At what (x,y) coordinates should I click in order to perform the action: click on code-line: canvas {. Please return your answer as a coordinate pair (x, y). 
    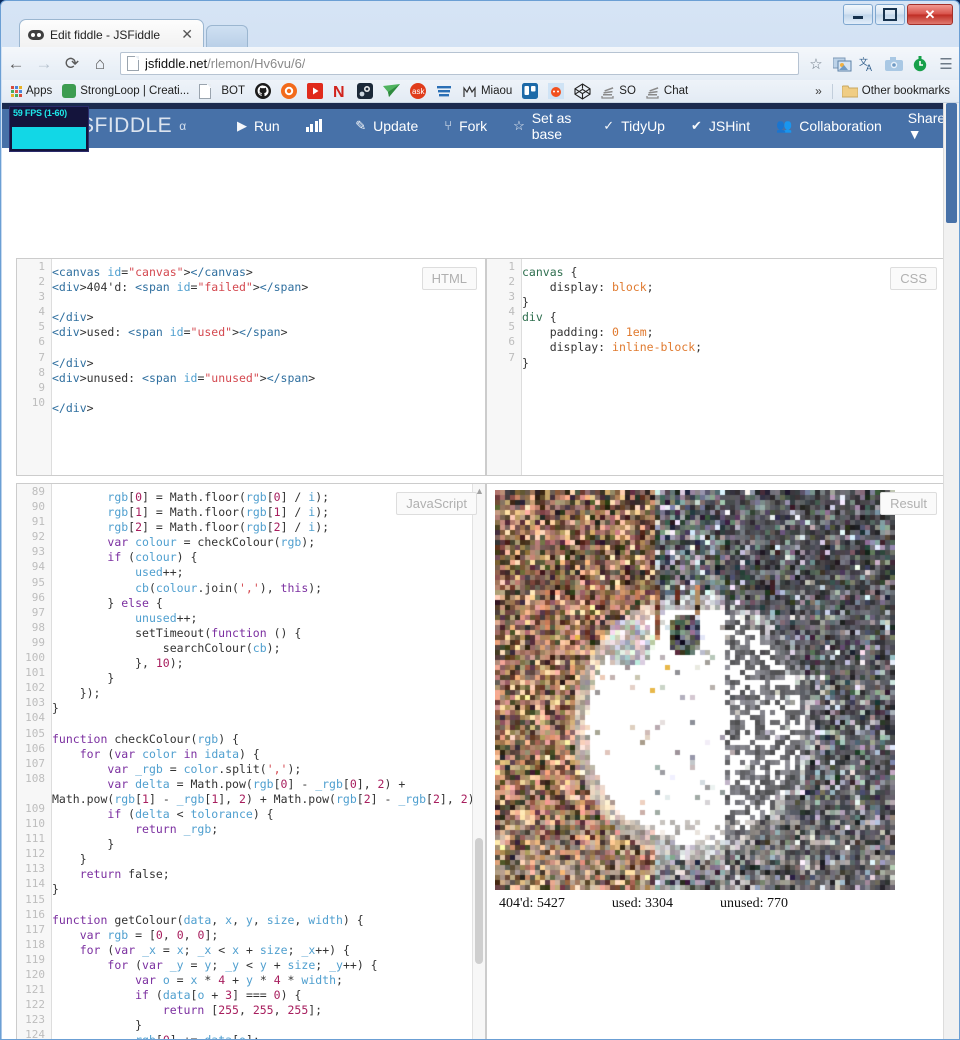
    Looking at the image, I should click on (550, 272).